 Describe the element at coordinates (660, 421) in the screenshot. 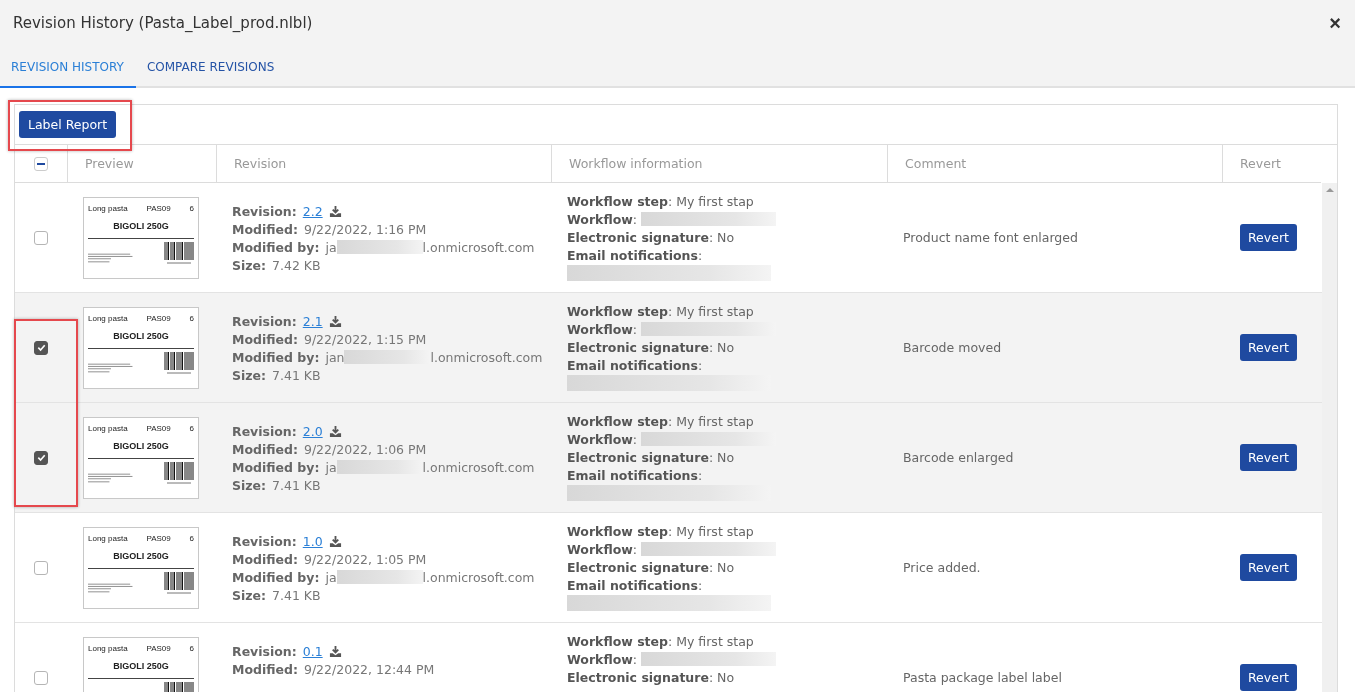

I see `workflow-field: Workflow step: My first stap` at that location.